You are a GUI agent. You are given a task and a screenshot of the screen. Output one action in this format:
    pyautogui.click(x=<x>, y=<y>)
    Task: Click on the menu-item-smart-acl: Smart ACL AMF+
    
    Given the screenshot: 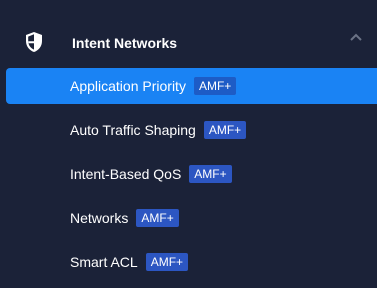 What is the action you would take?
    pyautogui.click(x=191, y=262)
    